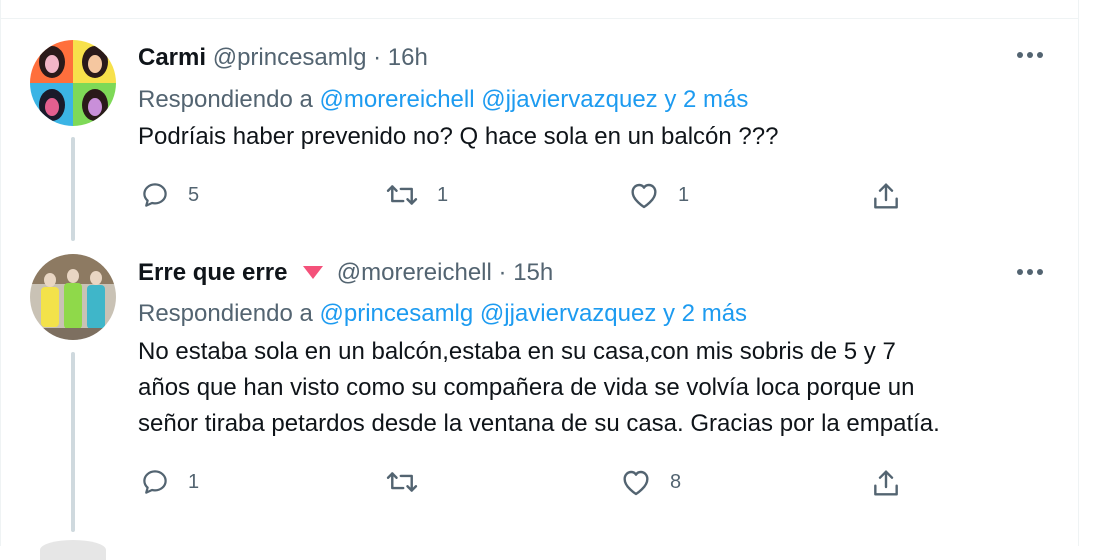  Describe the element at coordinates (169, 195) in the screenshot. I see `reply-button: 5` at that location.